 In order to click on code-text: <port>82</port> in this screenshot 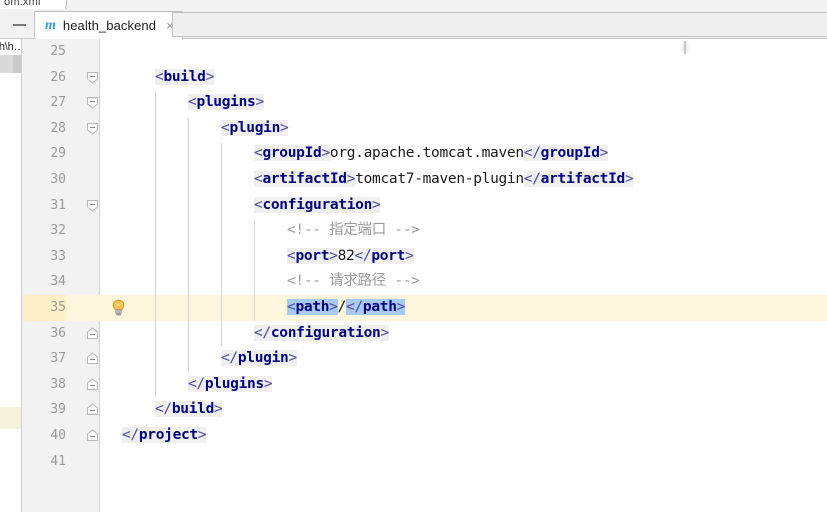, I will do `click(350, 257)`.